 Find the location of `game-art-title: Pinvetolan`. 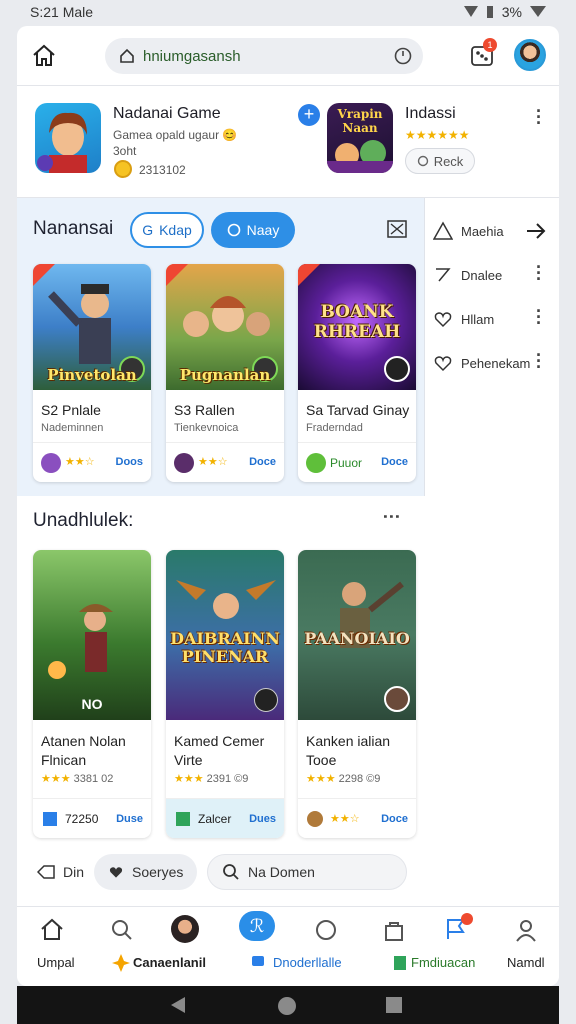

game-art-title: Pinvetolan is located at coordinates (92, 375).